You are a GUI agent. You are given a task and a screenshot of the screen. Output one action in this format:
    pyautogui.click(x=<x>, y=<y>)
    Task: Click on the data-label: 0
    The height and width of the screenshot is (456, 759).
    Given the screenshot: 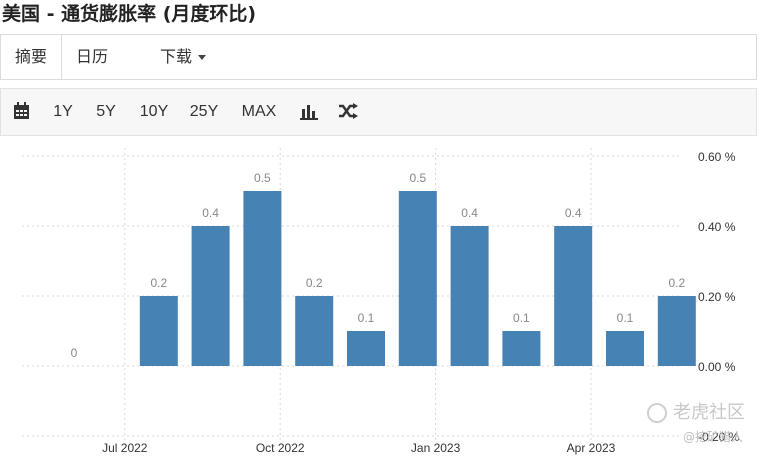 What is the action you would take?
    pyautogui.click(x=74, y=353)
    